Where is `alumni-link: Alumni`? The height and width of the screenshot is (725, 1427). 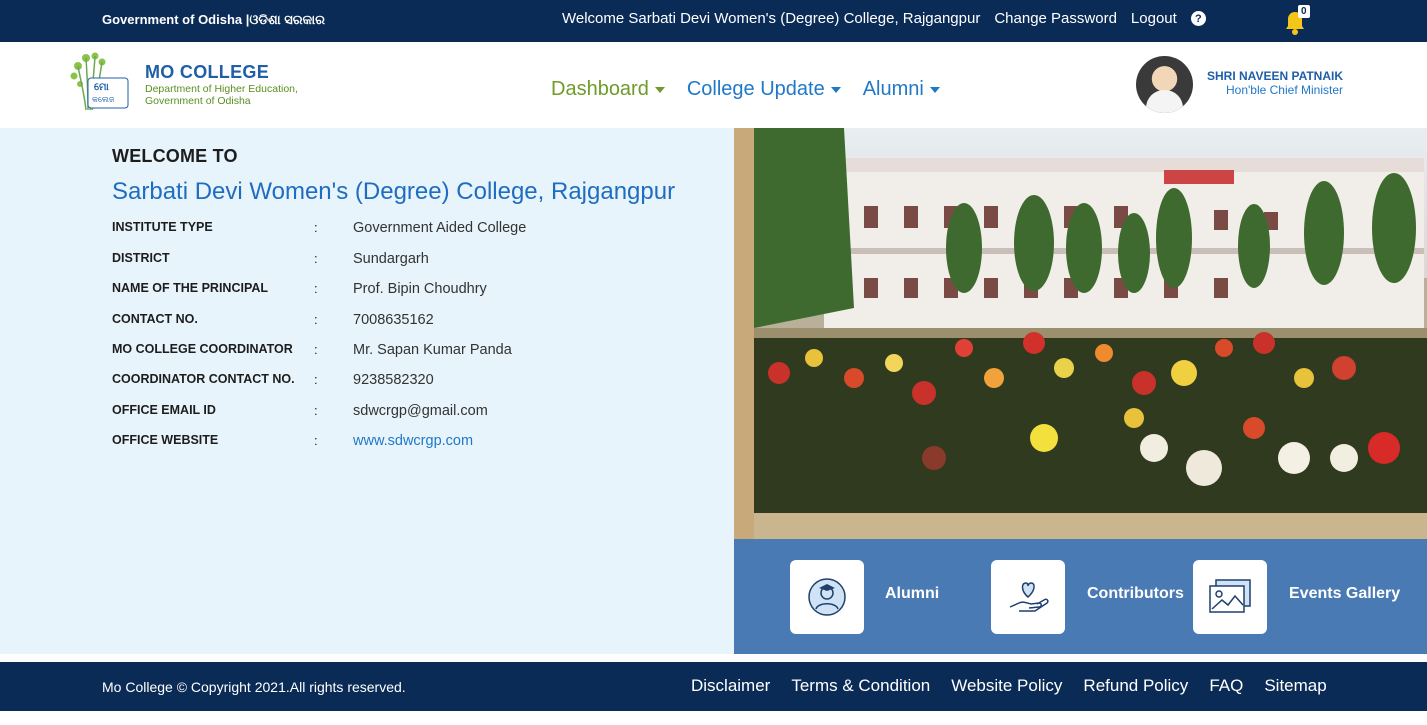
alumni-link: Alumni is located at coordinates (912, 594).